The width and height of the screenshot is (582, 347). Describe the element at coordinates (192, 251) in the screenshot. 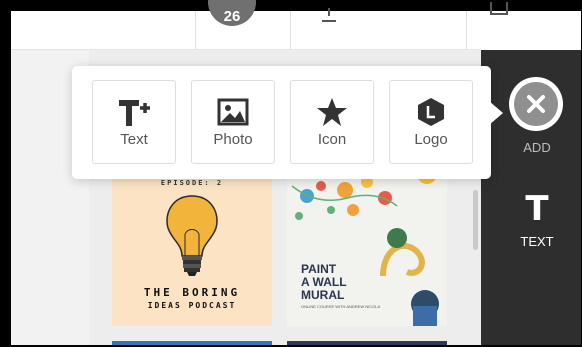

I see `template-card-boring-ideas: EPISODE: 2 THE BORING IDEAS PODCAST` at that location.